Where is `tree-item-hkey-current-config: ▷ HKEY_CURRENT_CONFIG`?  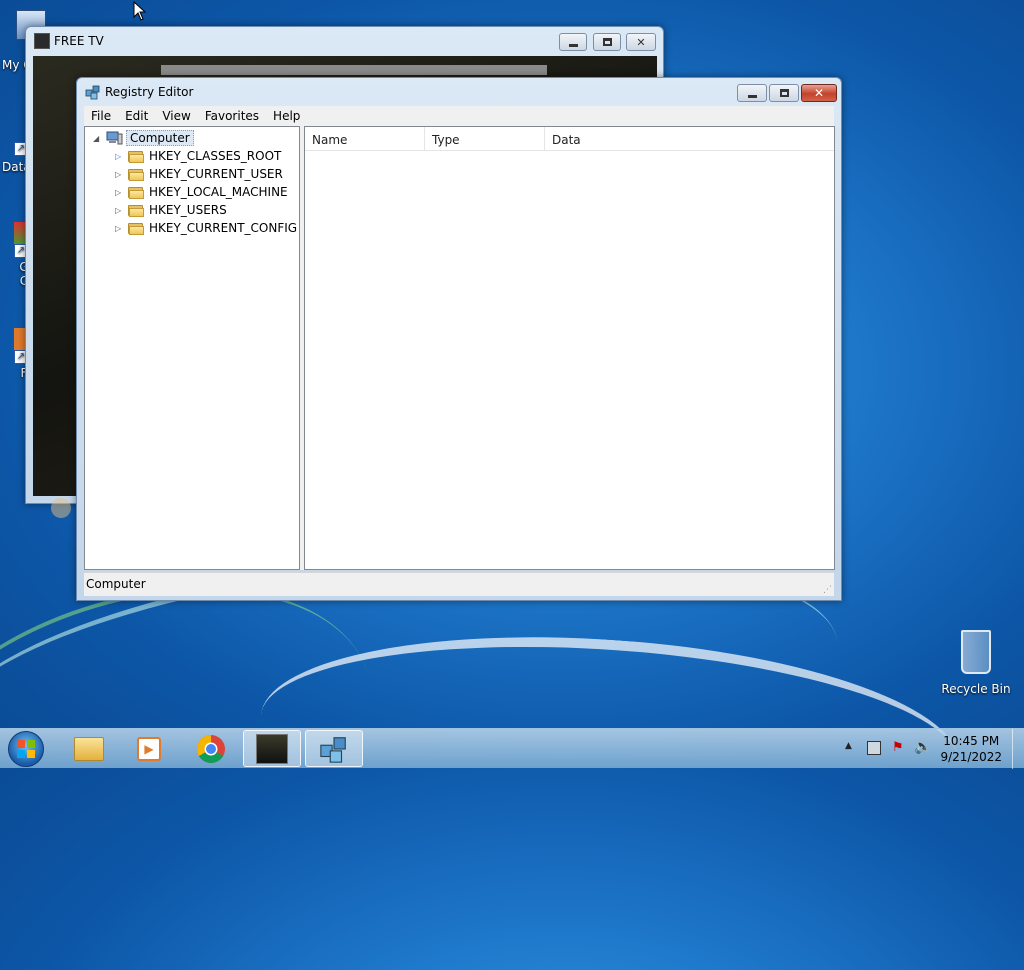
tree-item-hkey-current-config: ▷ HKEY_CURRENT_CONFIG is located at coordinates (206, 228).